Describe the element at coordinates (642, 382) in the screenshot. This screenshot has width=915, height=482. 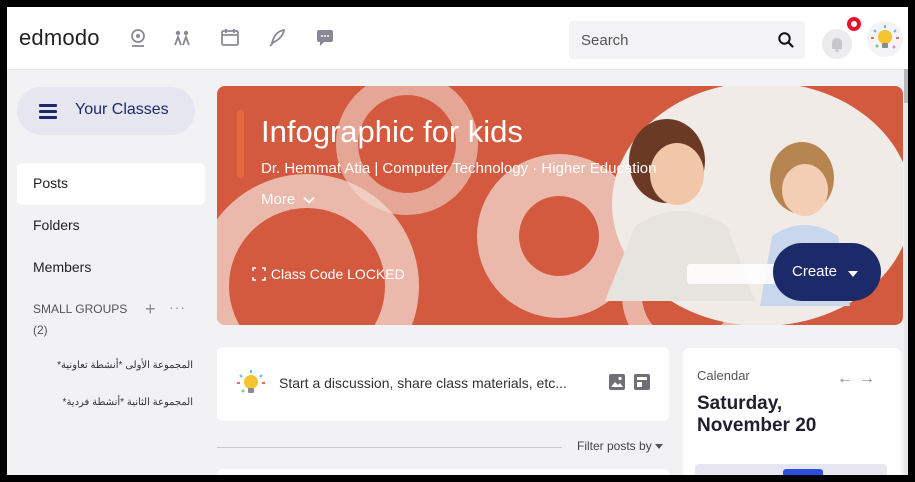
I see `file-icon` at that location.